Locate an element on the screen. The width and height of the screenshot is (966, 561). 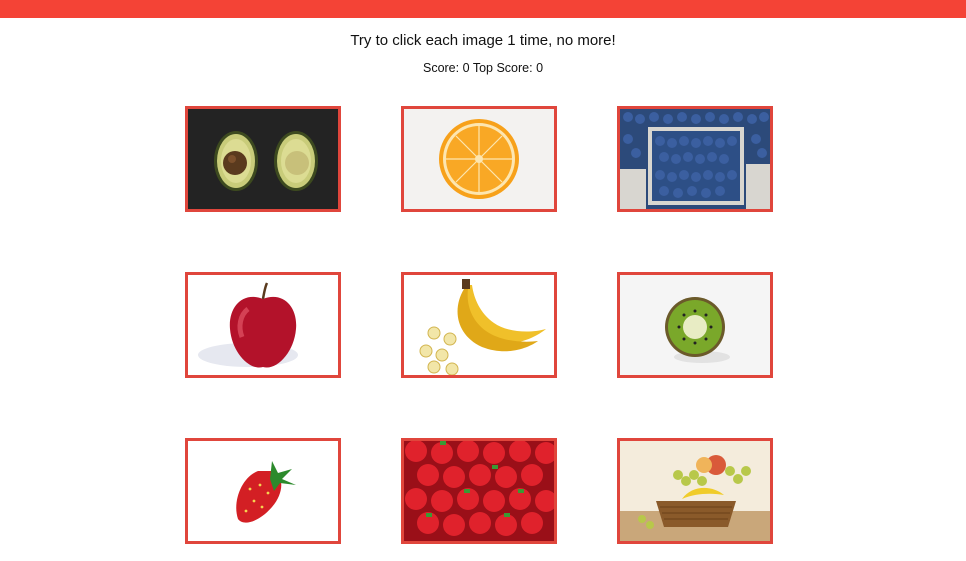
fruit-basket-image is located at coordinates (695, 491).